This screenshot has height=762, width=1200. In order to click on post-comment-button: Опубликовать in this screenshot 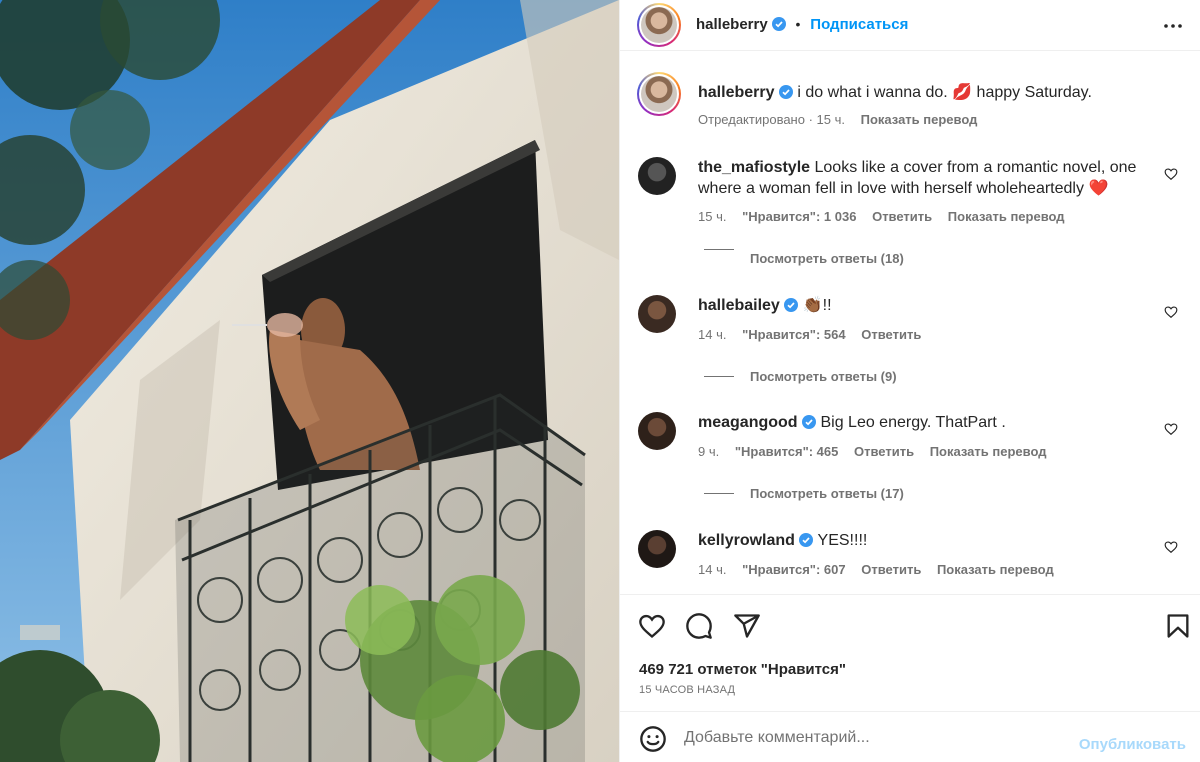, I will do `click(1132, 744)`.